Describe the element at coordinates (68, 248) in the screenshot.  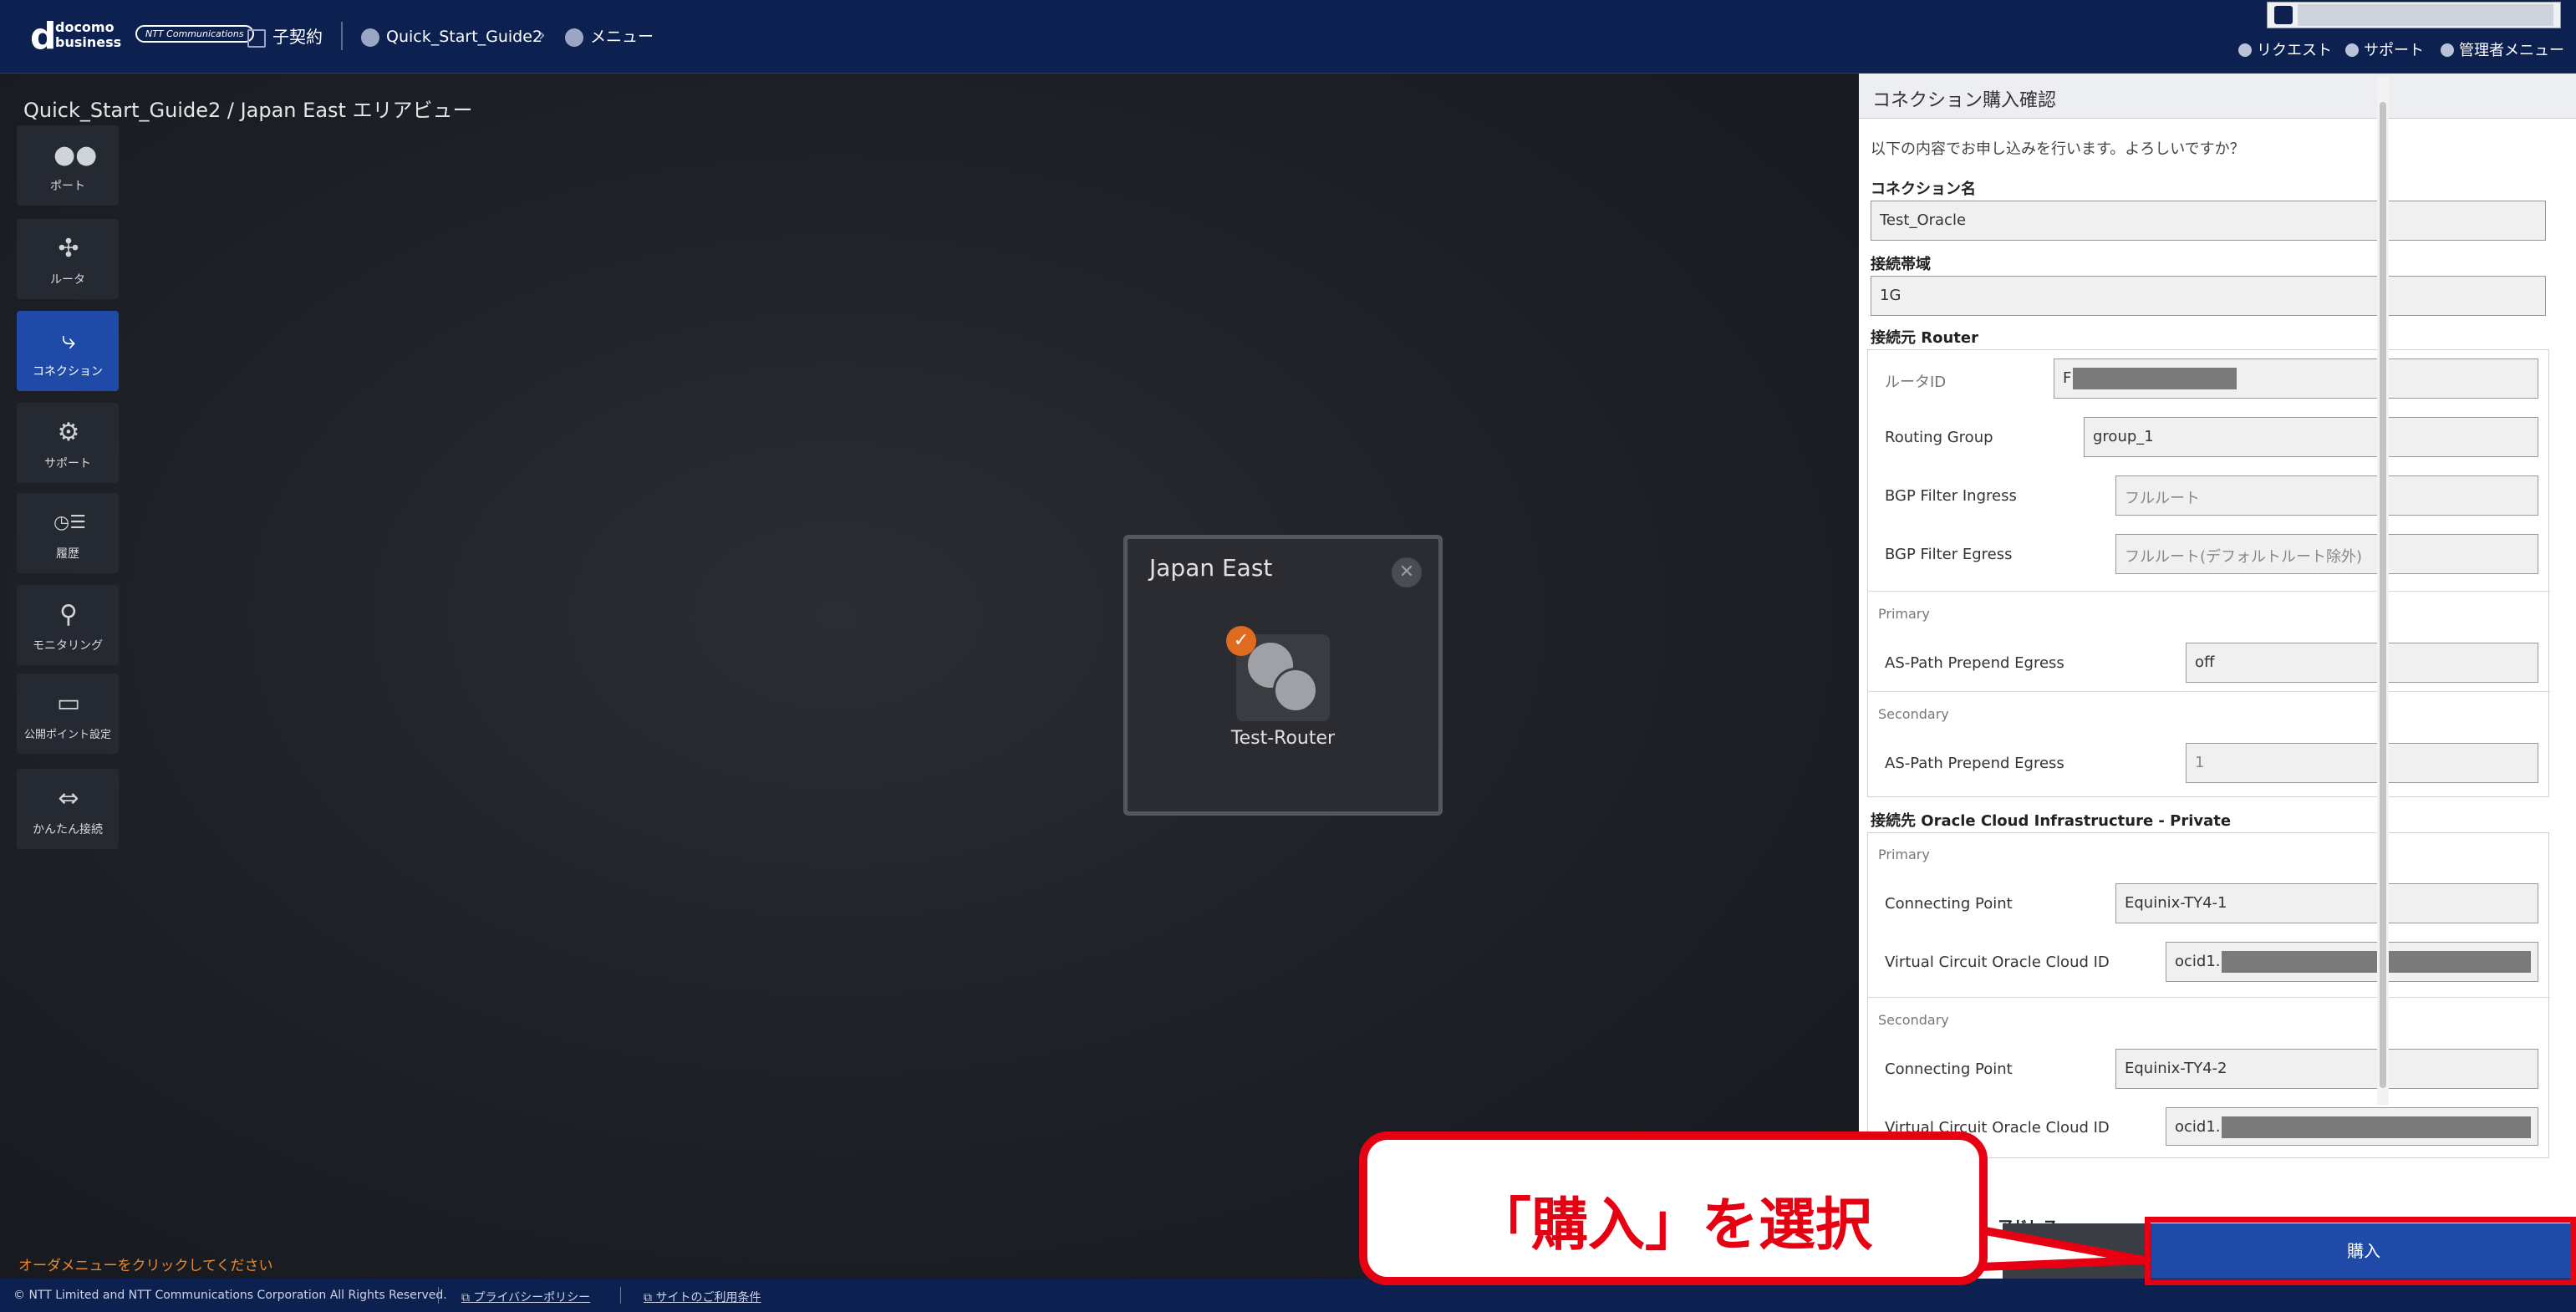
I see `router-icon: ✣` at that location.